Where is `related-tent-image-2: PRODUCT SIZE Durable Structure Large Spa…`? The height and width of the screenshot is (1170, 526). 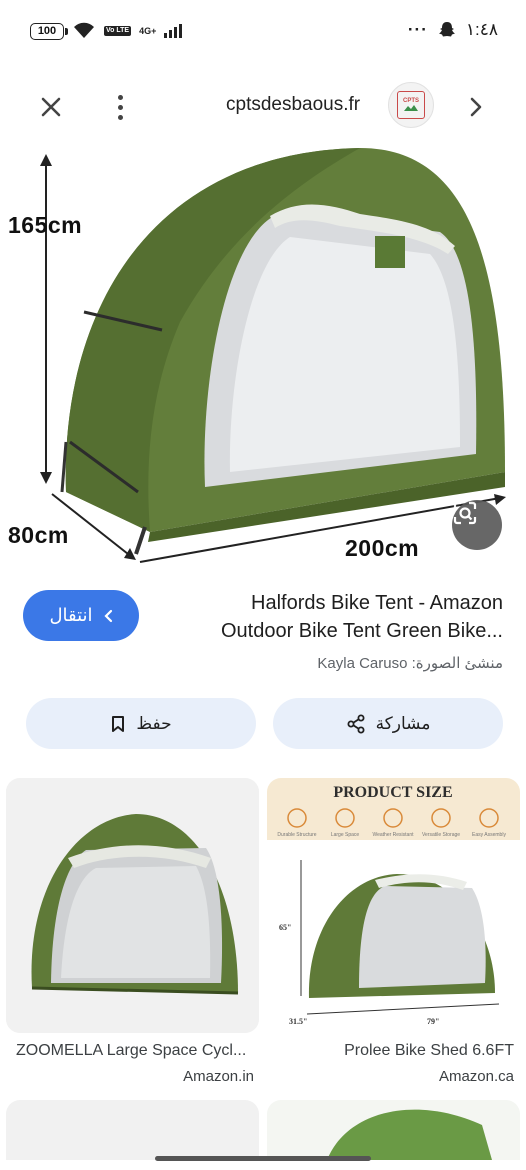 related-tent-image-2: PRODUCT SIZE Durable Structure Large Spa… is located at coordinates (393, 905).